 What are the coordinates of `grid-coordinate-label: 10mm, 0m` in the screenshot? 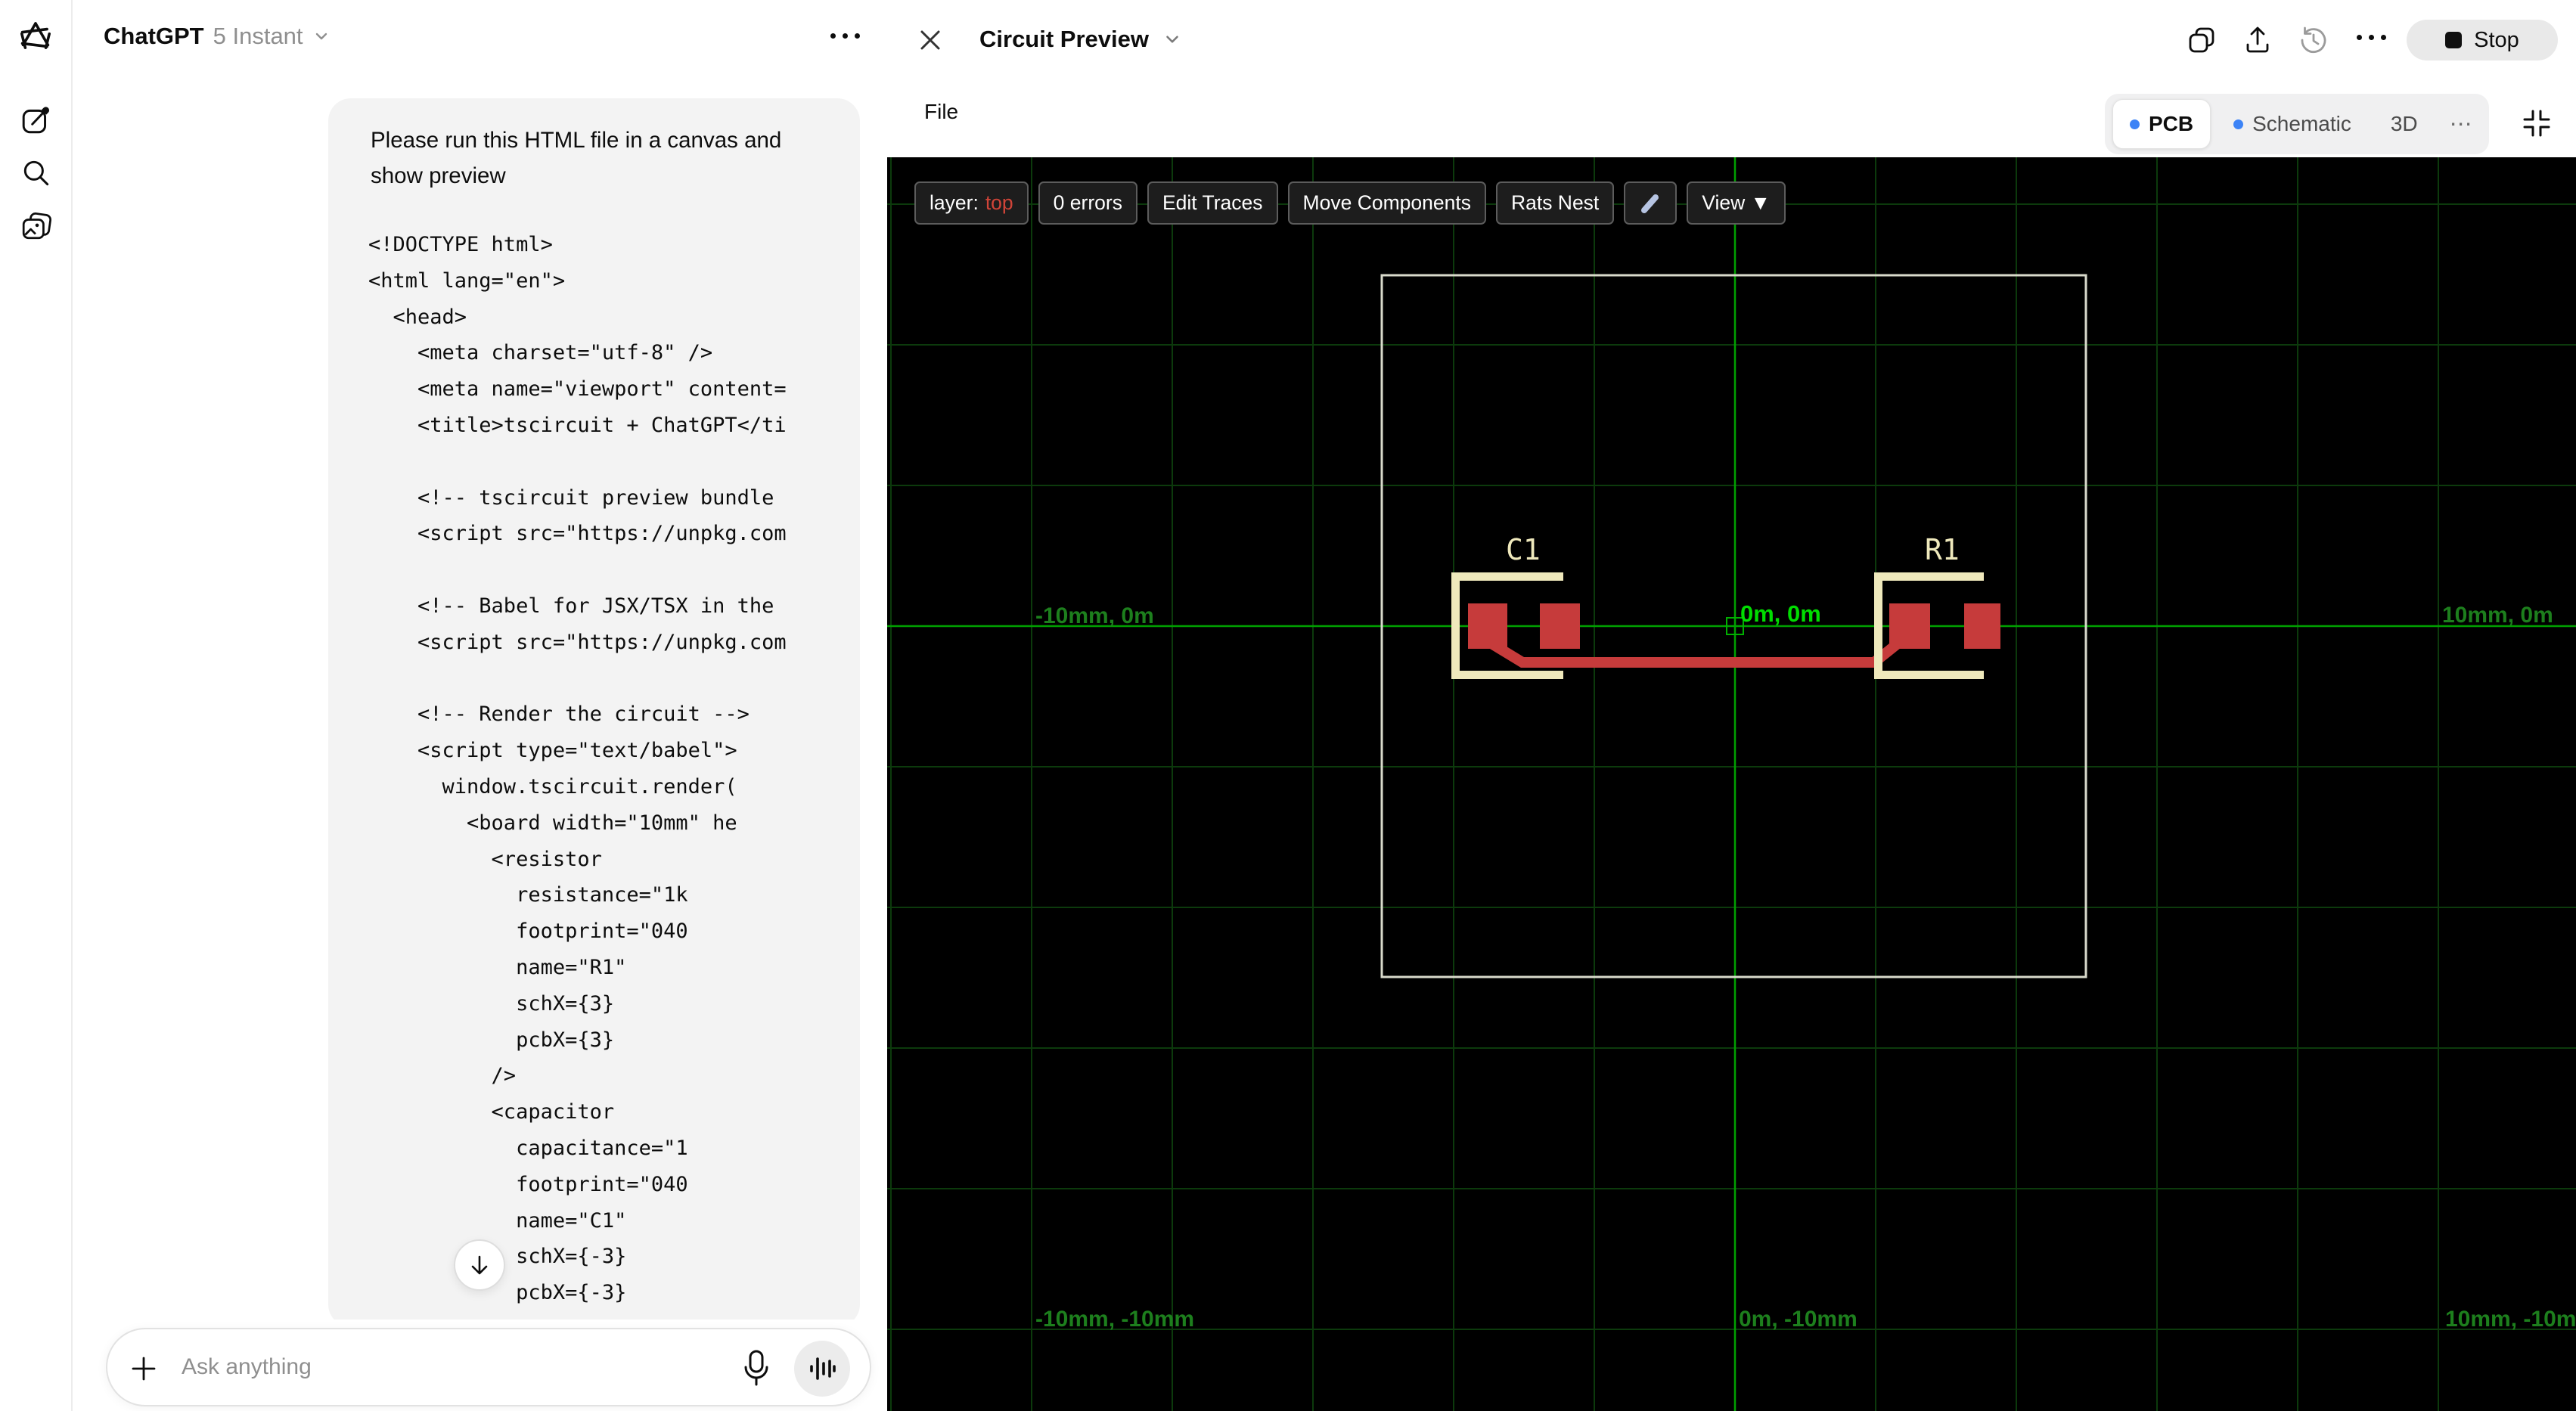 It's located at (2497, 615).